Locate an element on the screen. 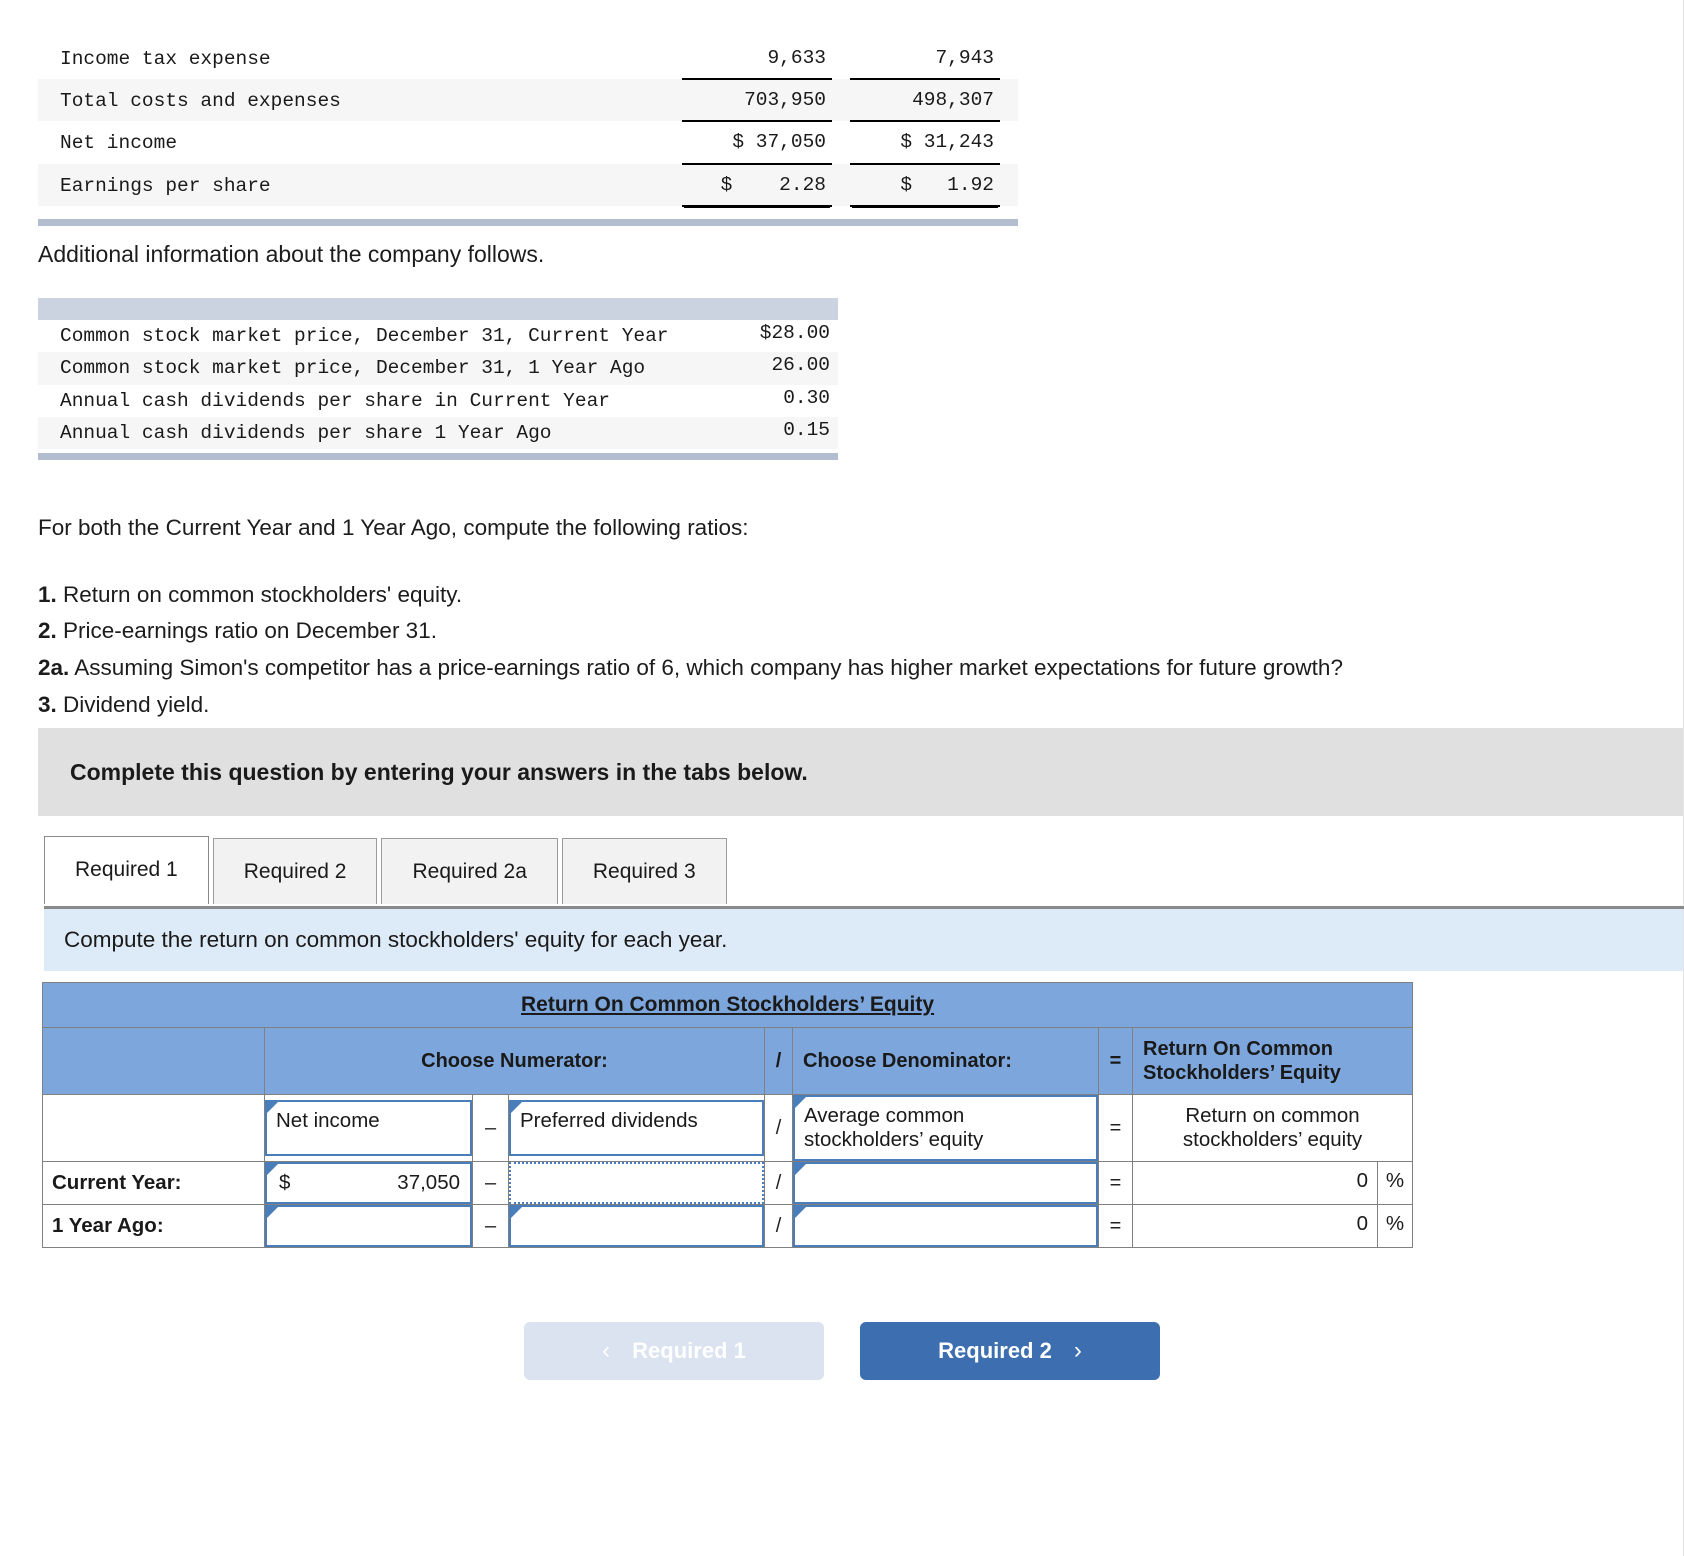 This screenshot has width=1684, height=1556. statement-prior-value: 498,307 is located at coordinates (925, 101).